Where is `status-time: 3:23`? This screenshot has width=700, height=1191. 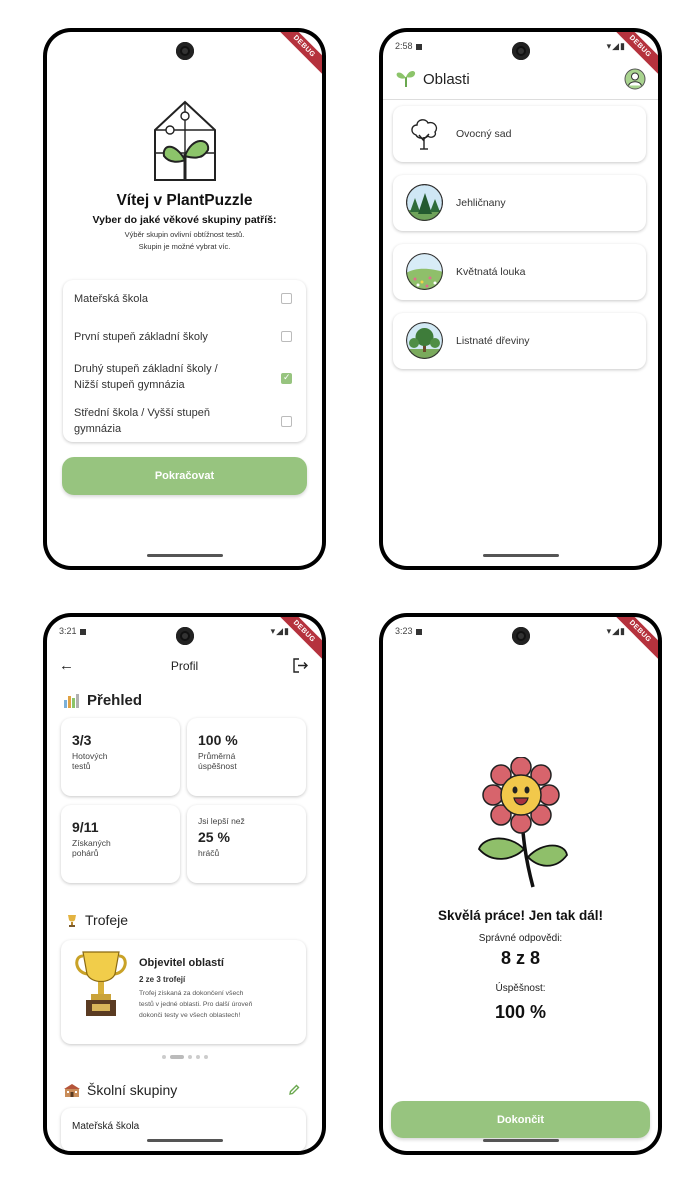
status-time: 3:23 is located at coordinates (408, 631).